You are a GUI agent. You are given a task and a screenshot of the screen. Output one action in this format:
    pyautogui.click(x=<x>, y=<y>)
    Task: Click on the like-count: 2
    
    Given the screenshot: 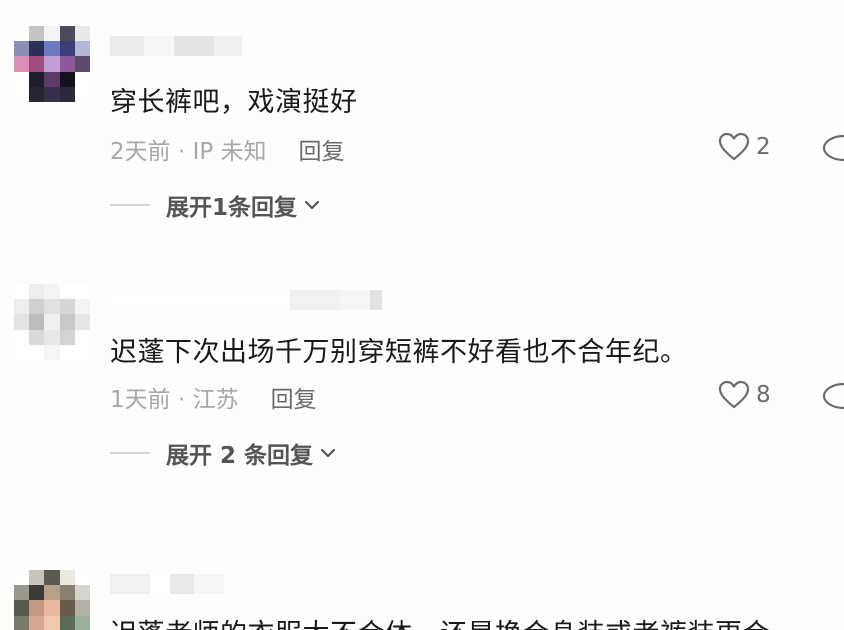 What is the action you would take?
    pyautogui.click(x=763, y=147)
    